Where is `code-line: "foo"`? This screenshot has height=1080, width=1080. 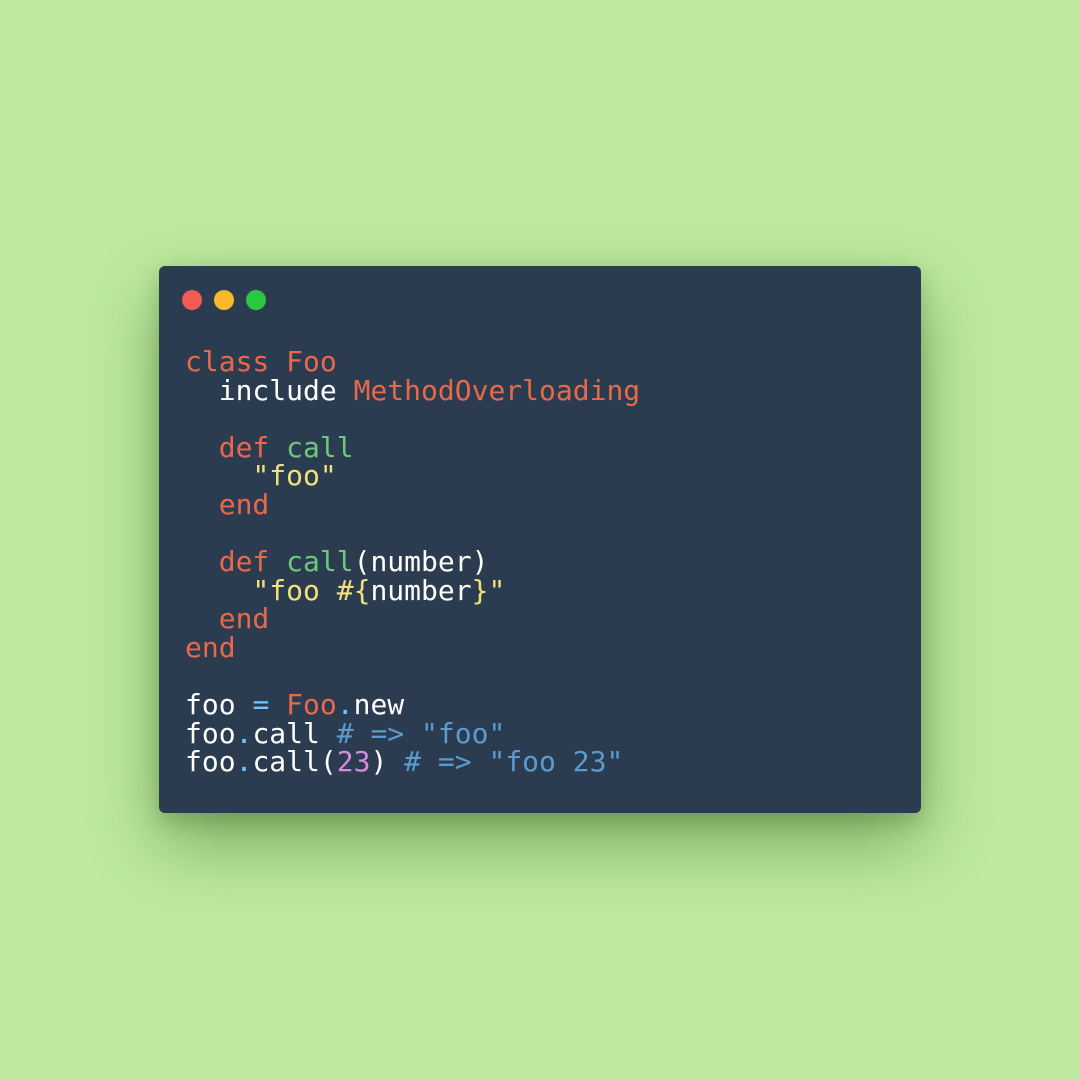
code-line: "foo" is located at coordinates (412, 476).